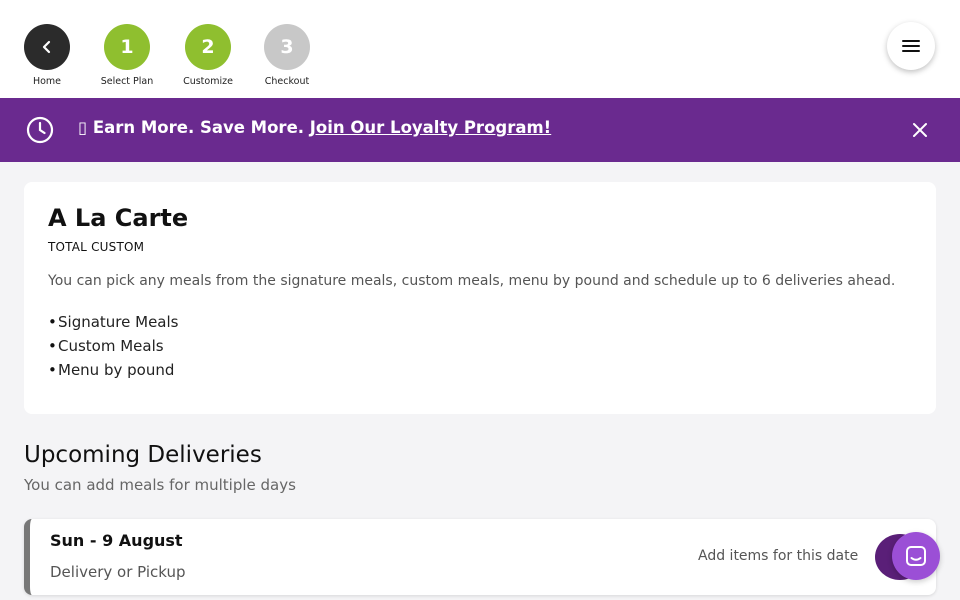  I want to click on step-customize: 2 Customize, so click(208, 55).